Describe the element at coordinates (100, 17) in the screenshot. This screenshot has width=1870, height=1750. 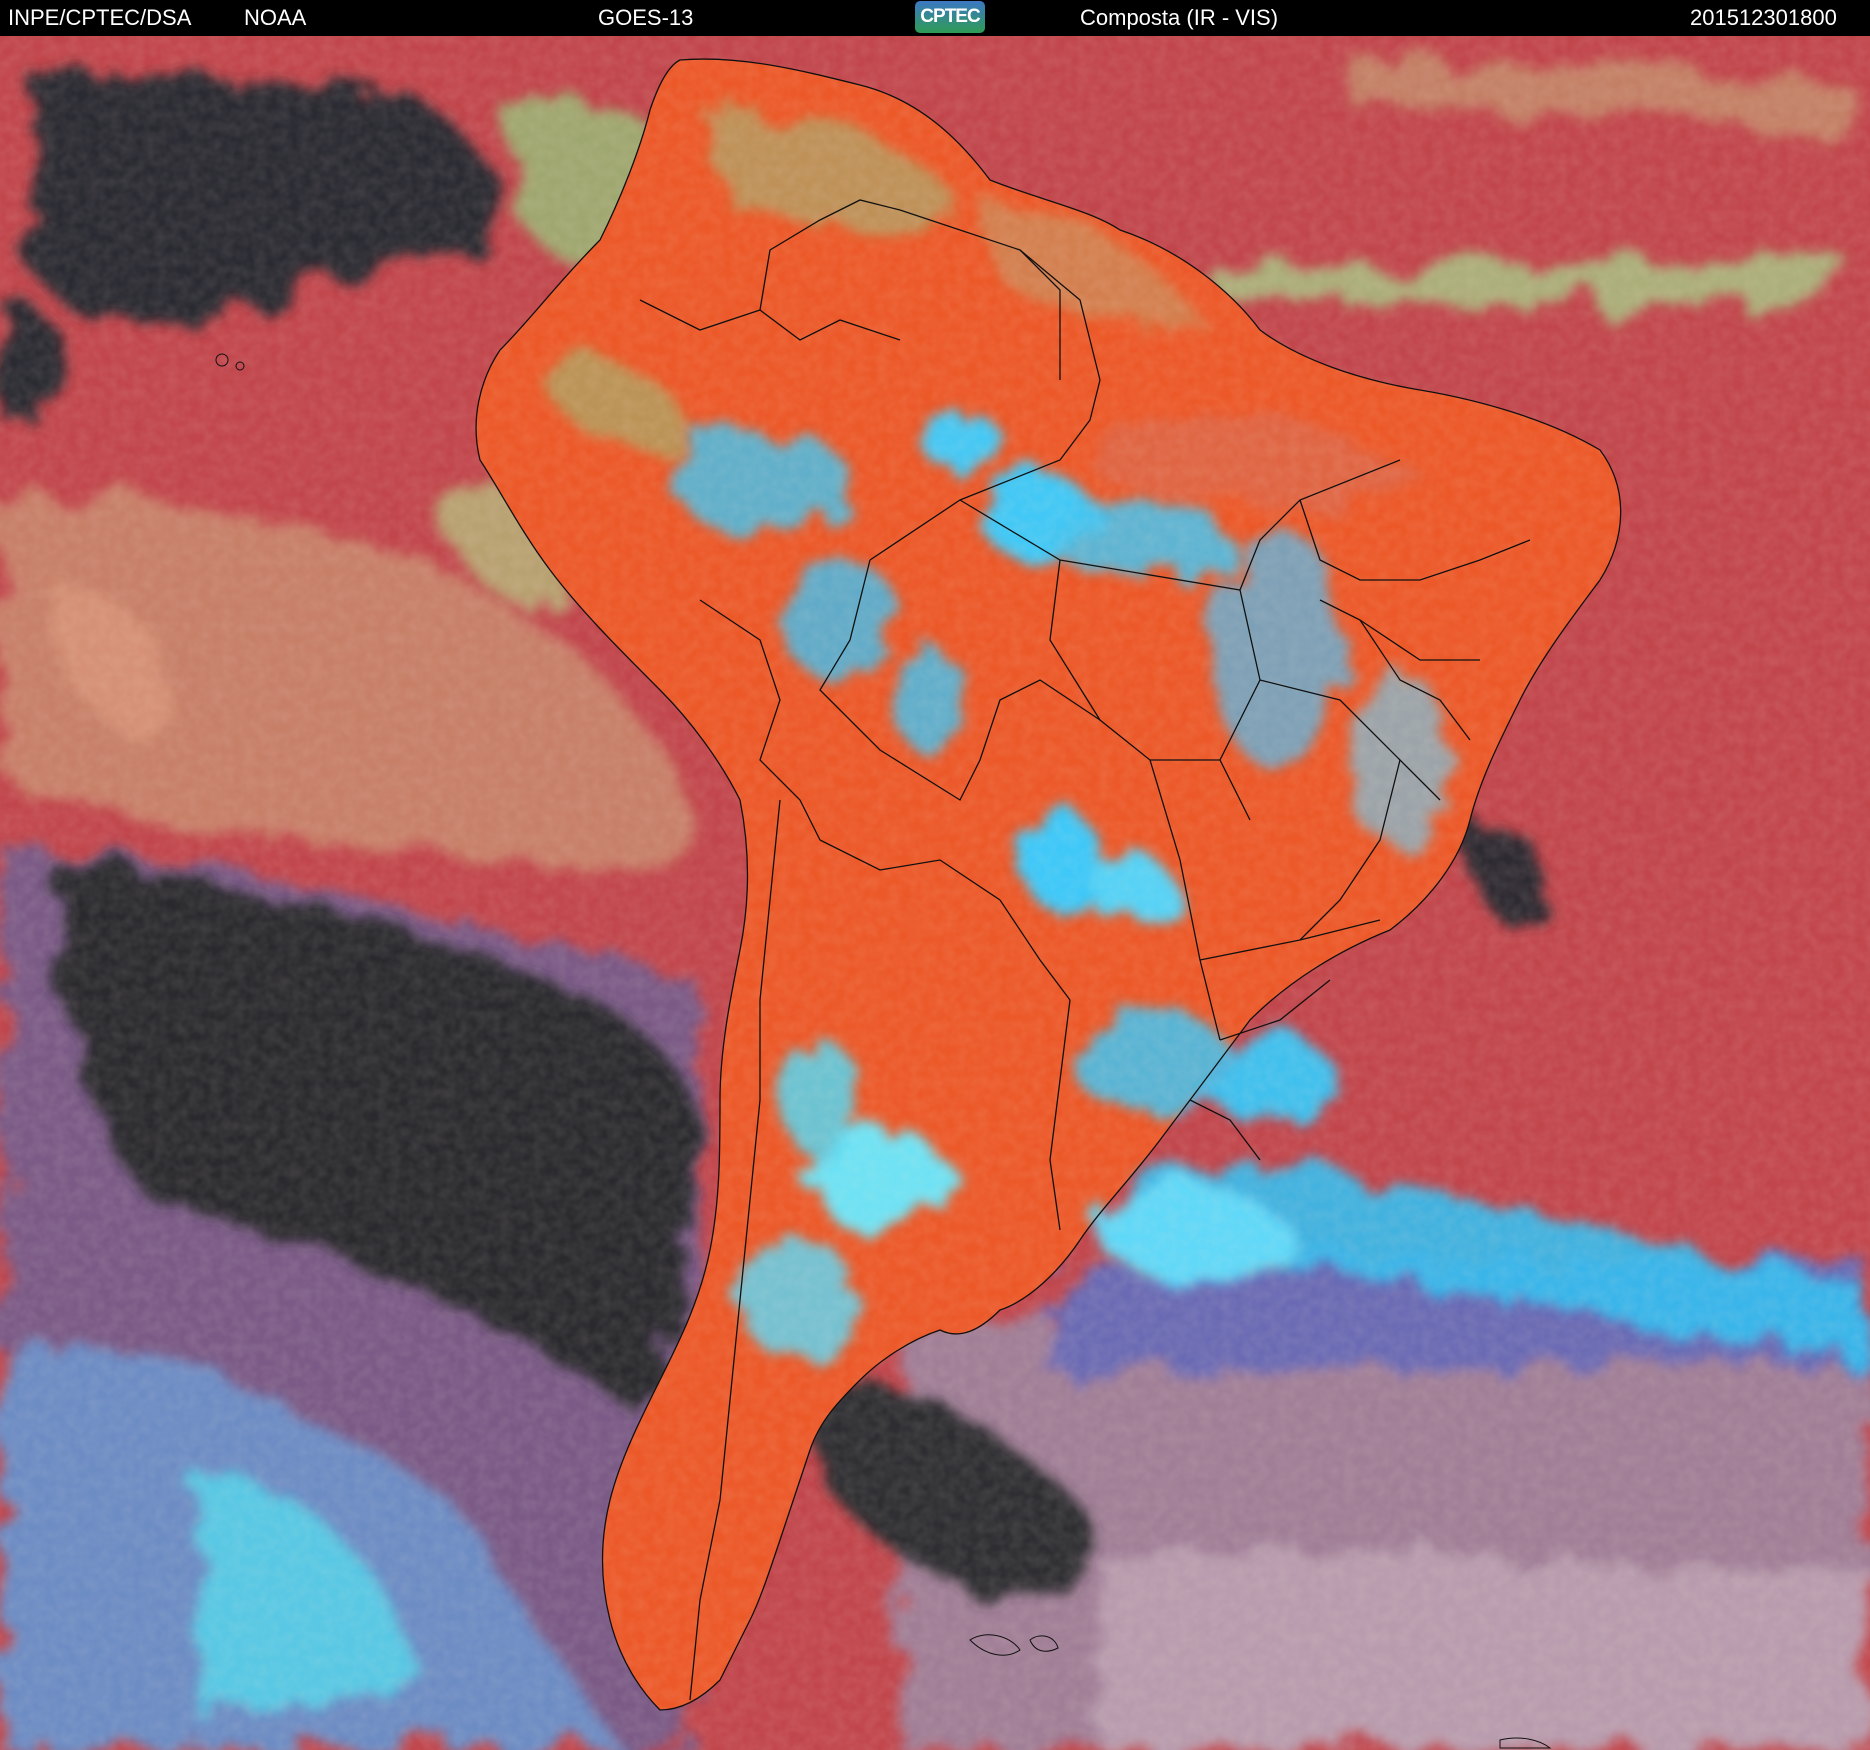
I see `source-label: INPE/CPTEC/DSA` at that location.